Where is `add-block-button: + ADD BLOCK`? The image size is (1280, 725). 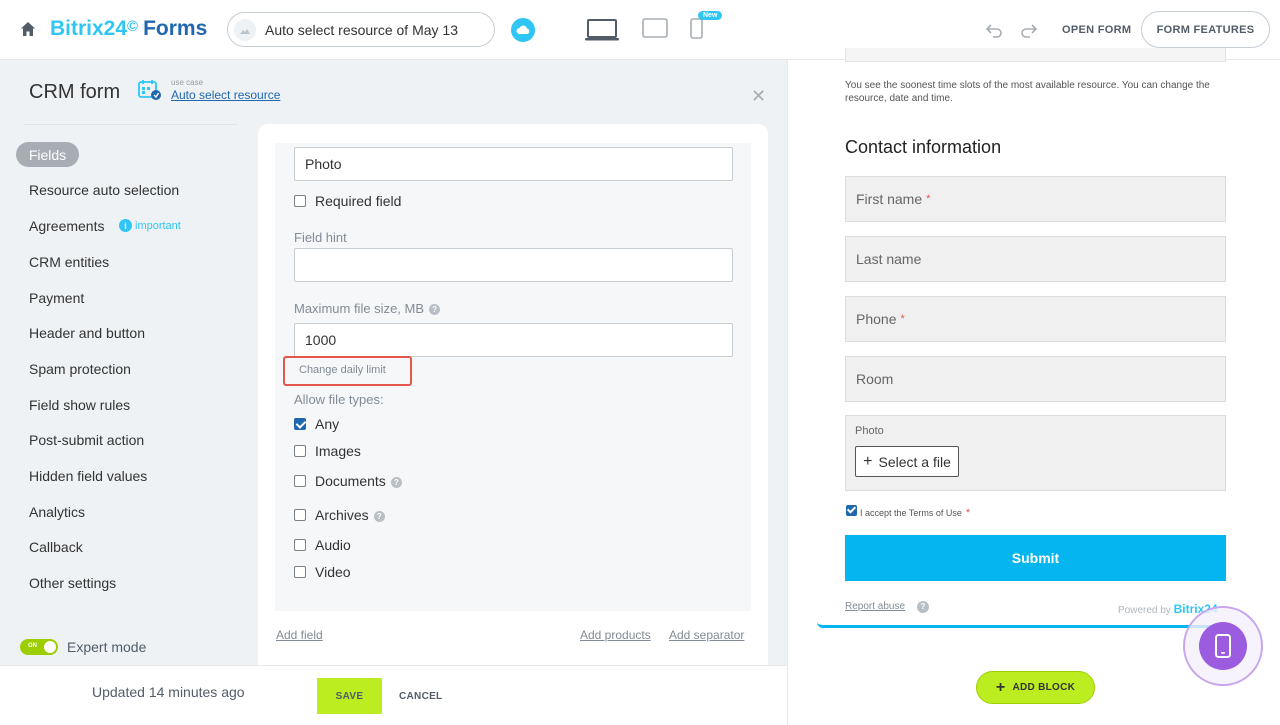
add-block-button: + ADD BLOCK is located at coordinates (1035, 687).